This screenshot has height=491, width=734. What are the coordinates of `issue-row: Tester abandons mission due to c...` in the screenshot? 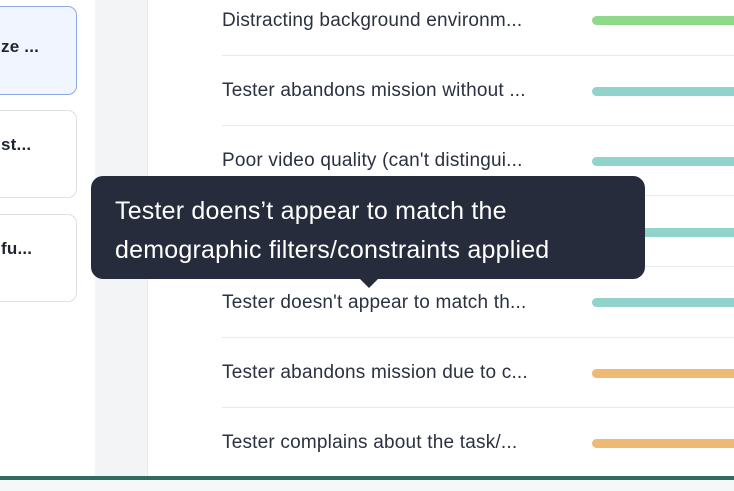 It's located at (478, 373).